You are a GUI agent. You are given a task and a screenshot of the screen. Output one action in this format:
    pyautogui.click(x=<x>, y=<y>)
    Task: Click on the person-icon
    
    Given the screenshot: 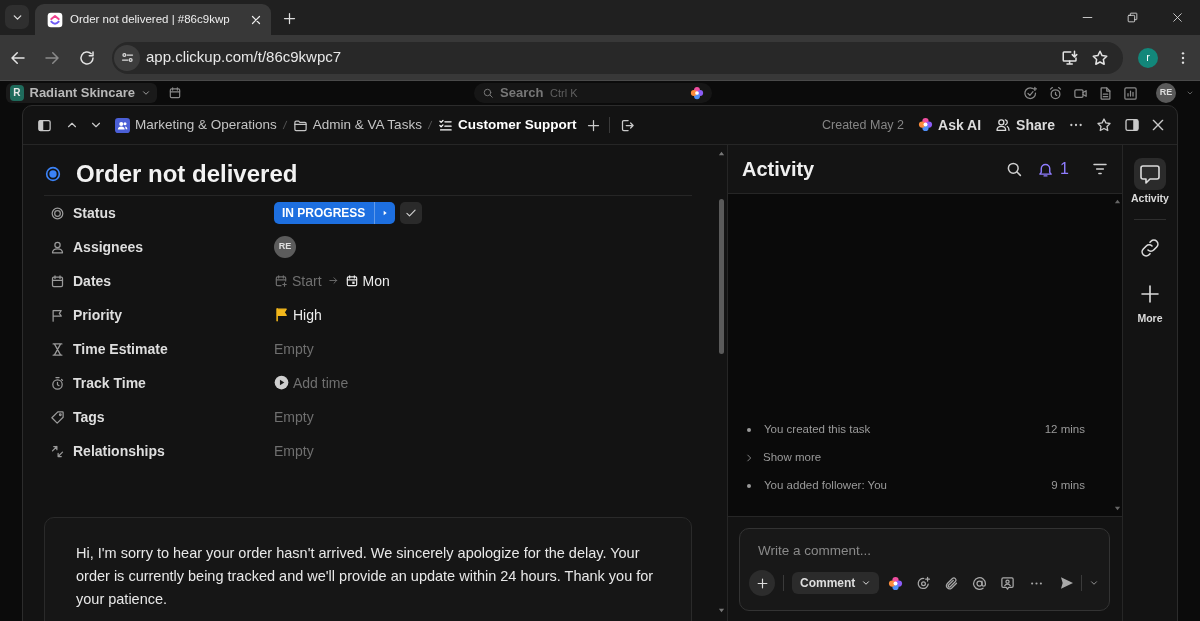 What is the action you would take?
    pyautogui.click(x=57, y=247)
    